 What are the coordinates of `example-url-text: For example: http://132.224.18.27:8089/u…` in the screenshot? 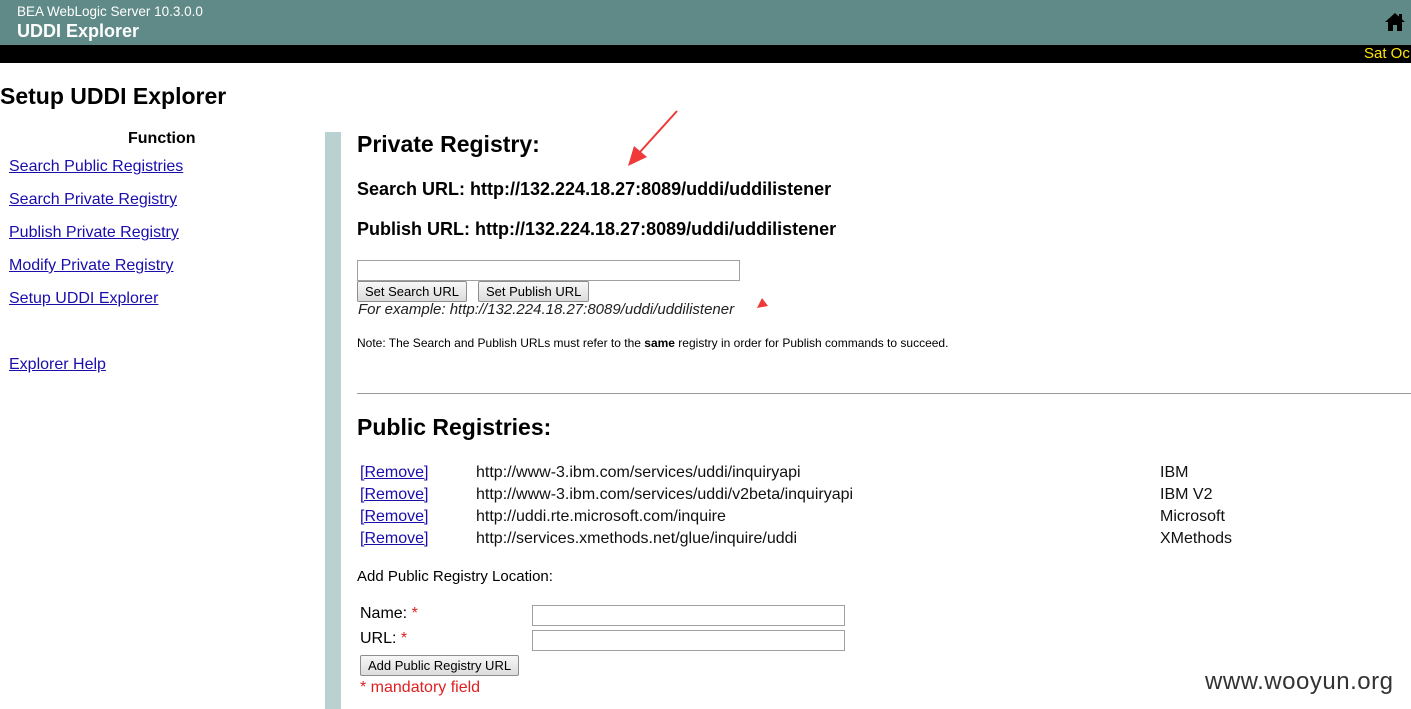 It's located at (546, 309).